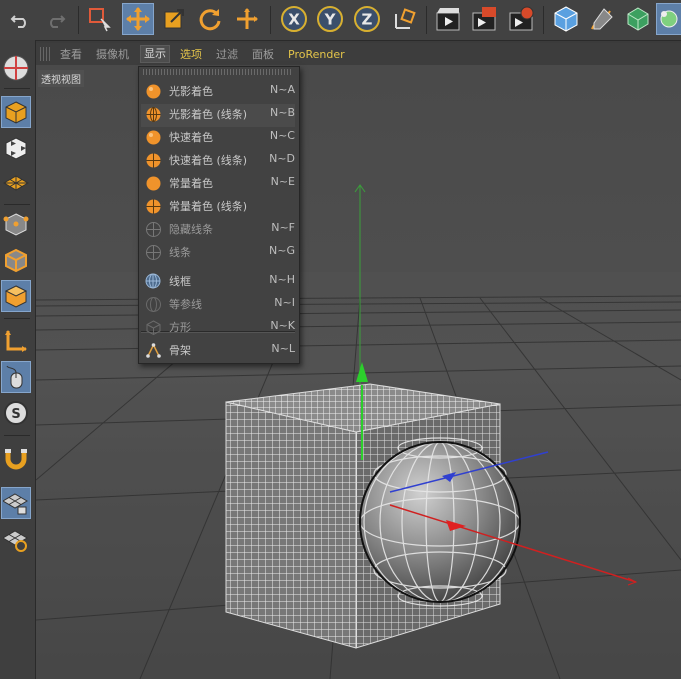 The width and height of the screenshot is (681, 679). What do you see at coordinates (16, 296) in the screenshot?
I see `polygons-mode-icon` at bounding box center [16, 296].